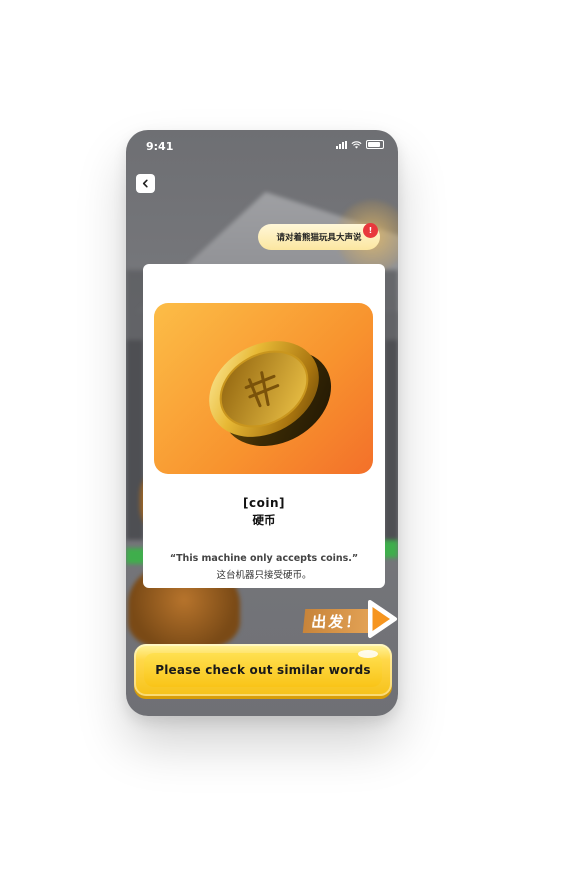  I want to click on word-image, so click(263, 388).